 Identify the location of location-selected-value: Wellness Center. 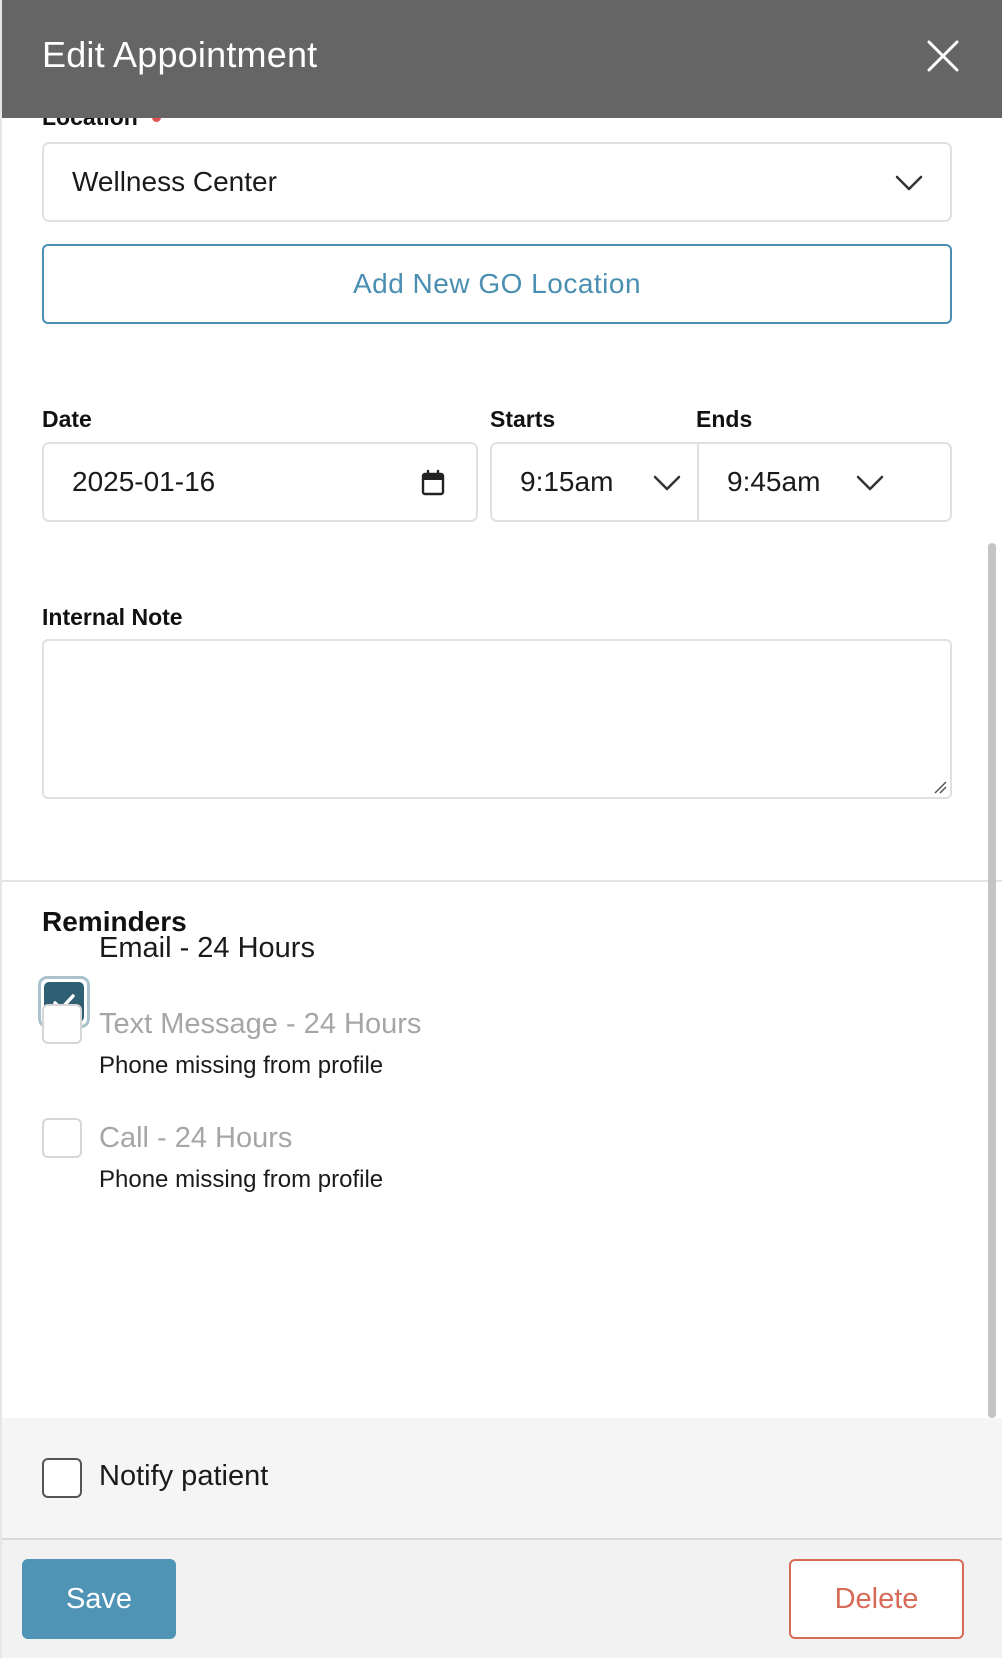
(174, 181).